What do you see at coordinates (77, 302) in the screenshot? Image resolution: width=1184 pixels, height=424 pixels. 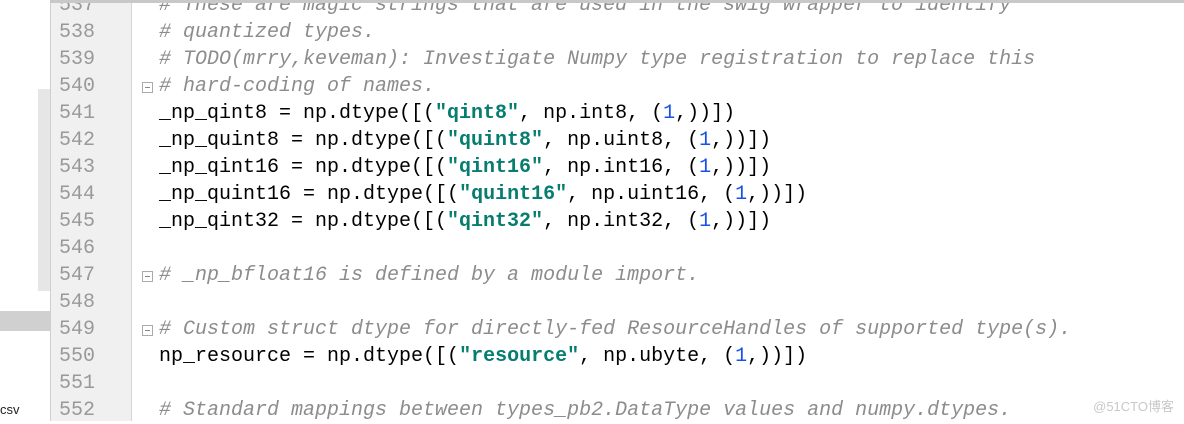 I see `line-number: 548` at bounding box center [77, 302].